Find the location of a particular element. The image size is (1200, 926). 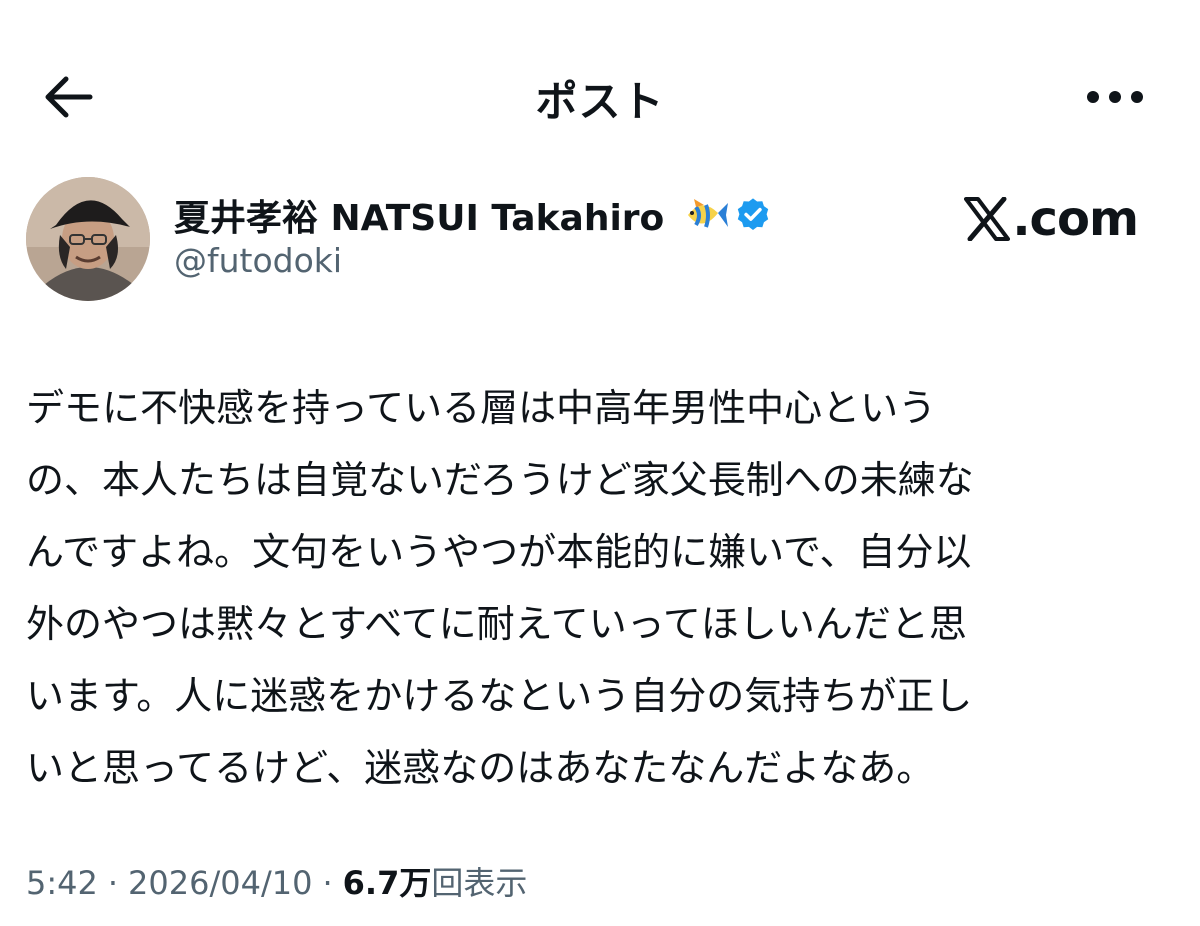

tropical-fish-icon is located at coordinates (703, 215).